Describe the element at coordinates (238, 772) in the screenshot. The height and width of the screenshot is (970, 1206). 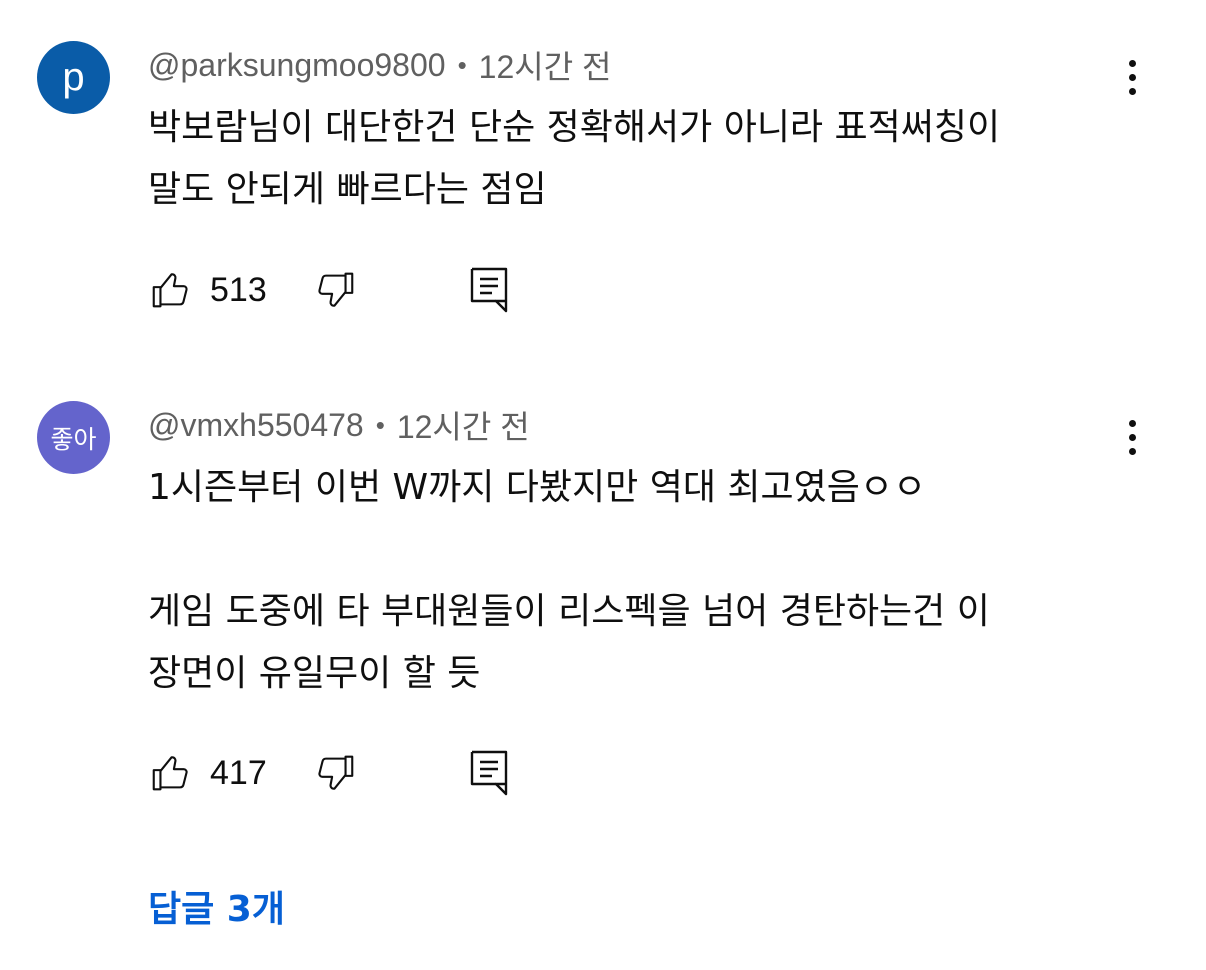
I see `like-count: 417` at that location.